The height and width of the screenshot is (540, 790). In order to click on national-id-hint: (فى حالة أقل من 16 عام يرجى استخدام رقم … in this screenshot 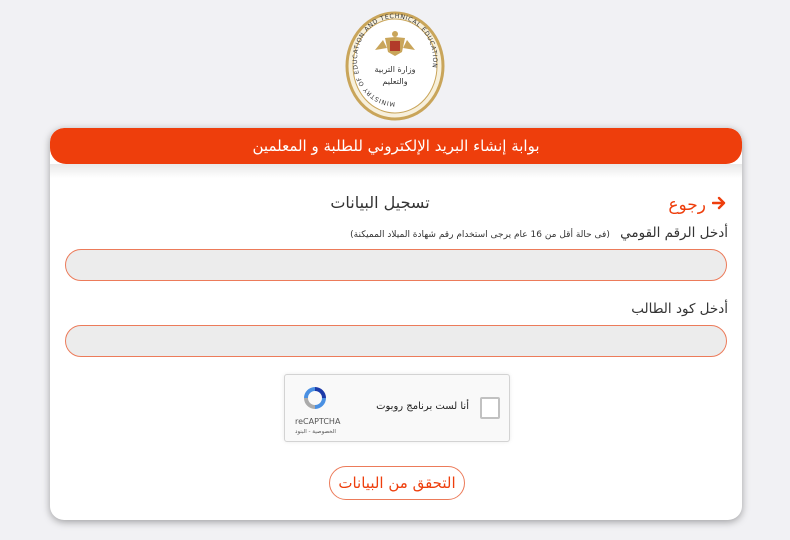, I will do `click(480, 235)`.